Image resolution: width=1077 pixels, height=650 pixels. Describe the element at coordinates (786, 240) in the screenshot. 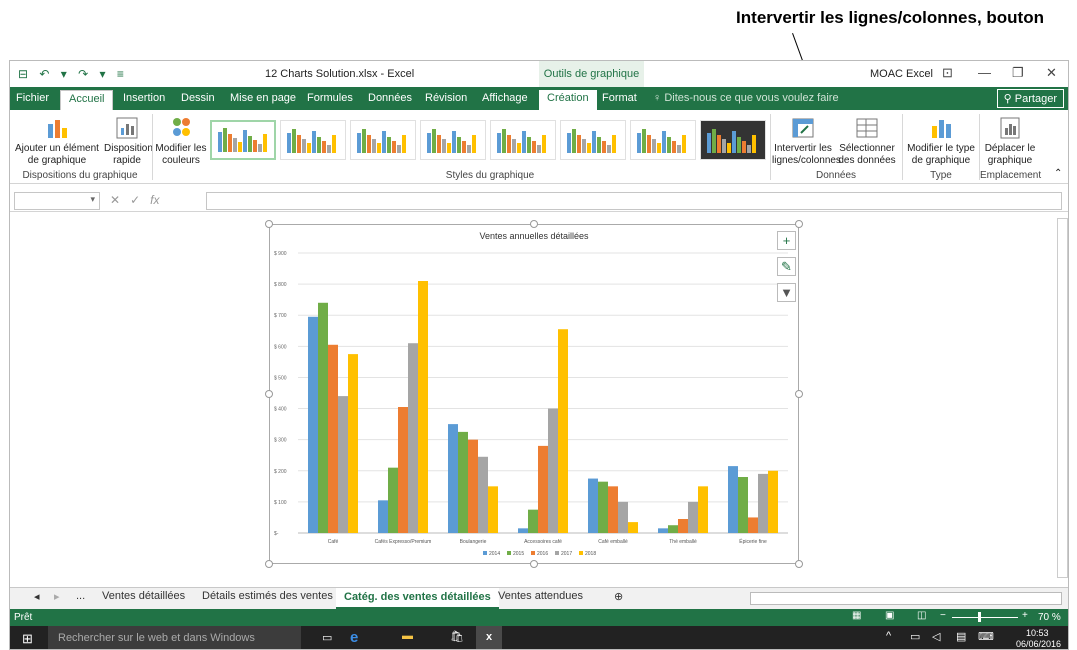

I see `chart-elements-button: +` at that location.